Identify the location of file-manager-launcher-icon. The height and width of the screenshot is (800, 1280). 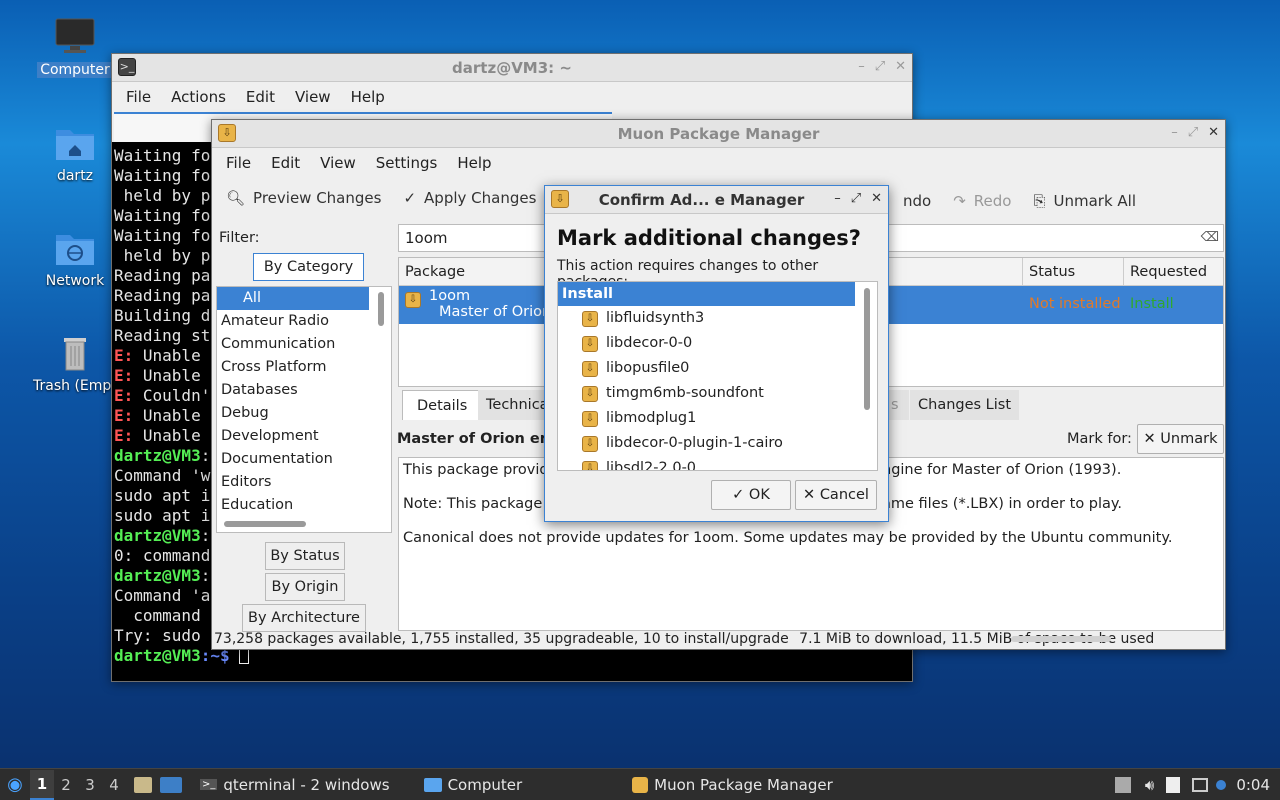
(143, 784).